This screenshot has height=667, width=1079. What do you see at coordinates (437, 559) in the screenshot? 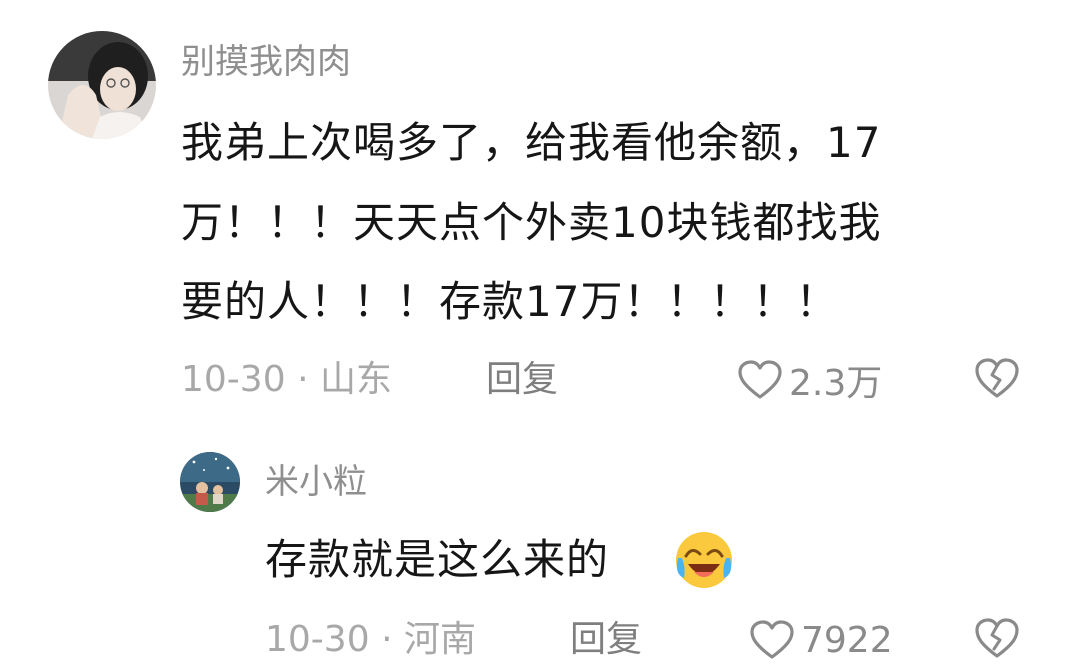
I see `comment-text: 存款就是这么来的` at bounding box center [437, 559].